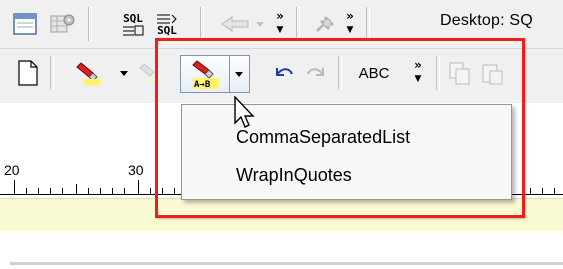 The image size is (563, 269). I want to click on new-document-icon, so click(28, 73).